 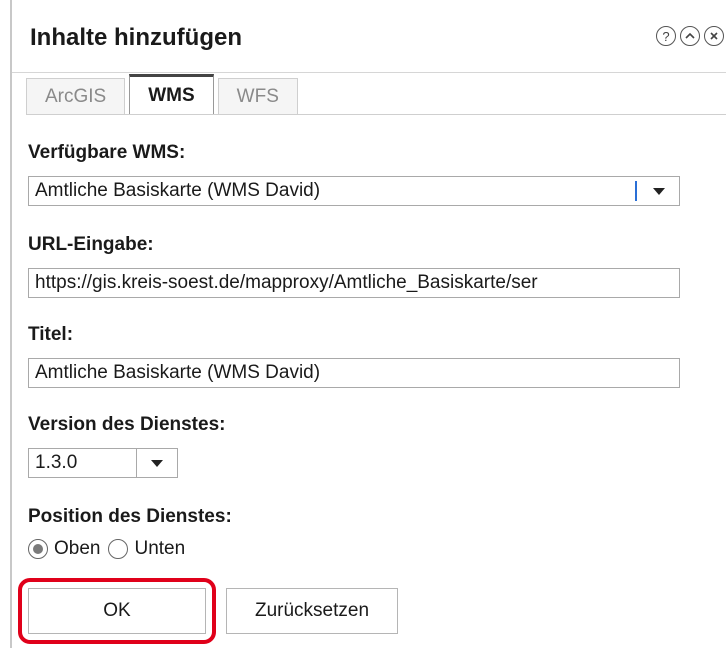 I want to click on collapse-icon, so click(x=690, y=36).